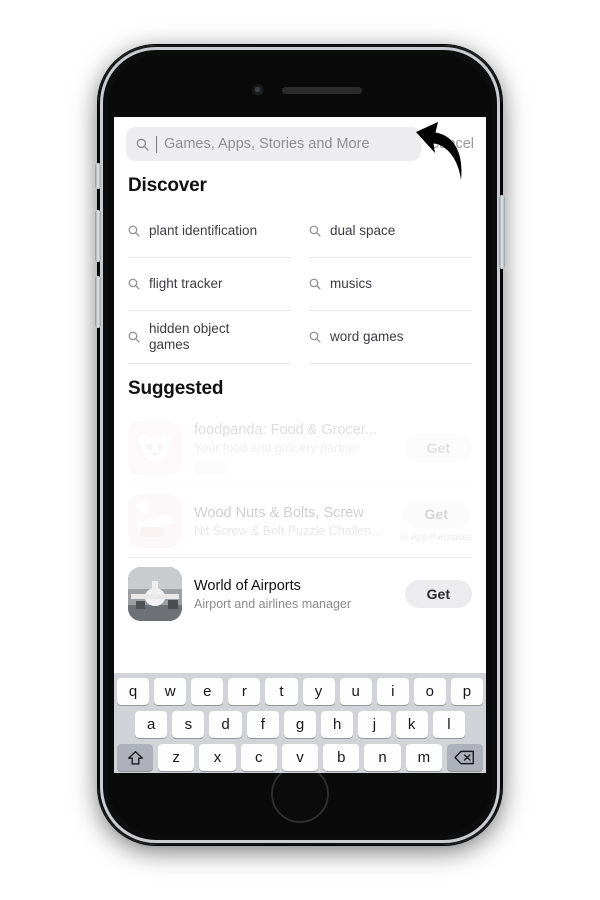  What do you see at coordinates (363, 230) in the screenshot?
I see `discover-item-label: dual space` at bounding box center [363, 230].